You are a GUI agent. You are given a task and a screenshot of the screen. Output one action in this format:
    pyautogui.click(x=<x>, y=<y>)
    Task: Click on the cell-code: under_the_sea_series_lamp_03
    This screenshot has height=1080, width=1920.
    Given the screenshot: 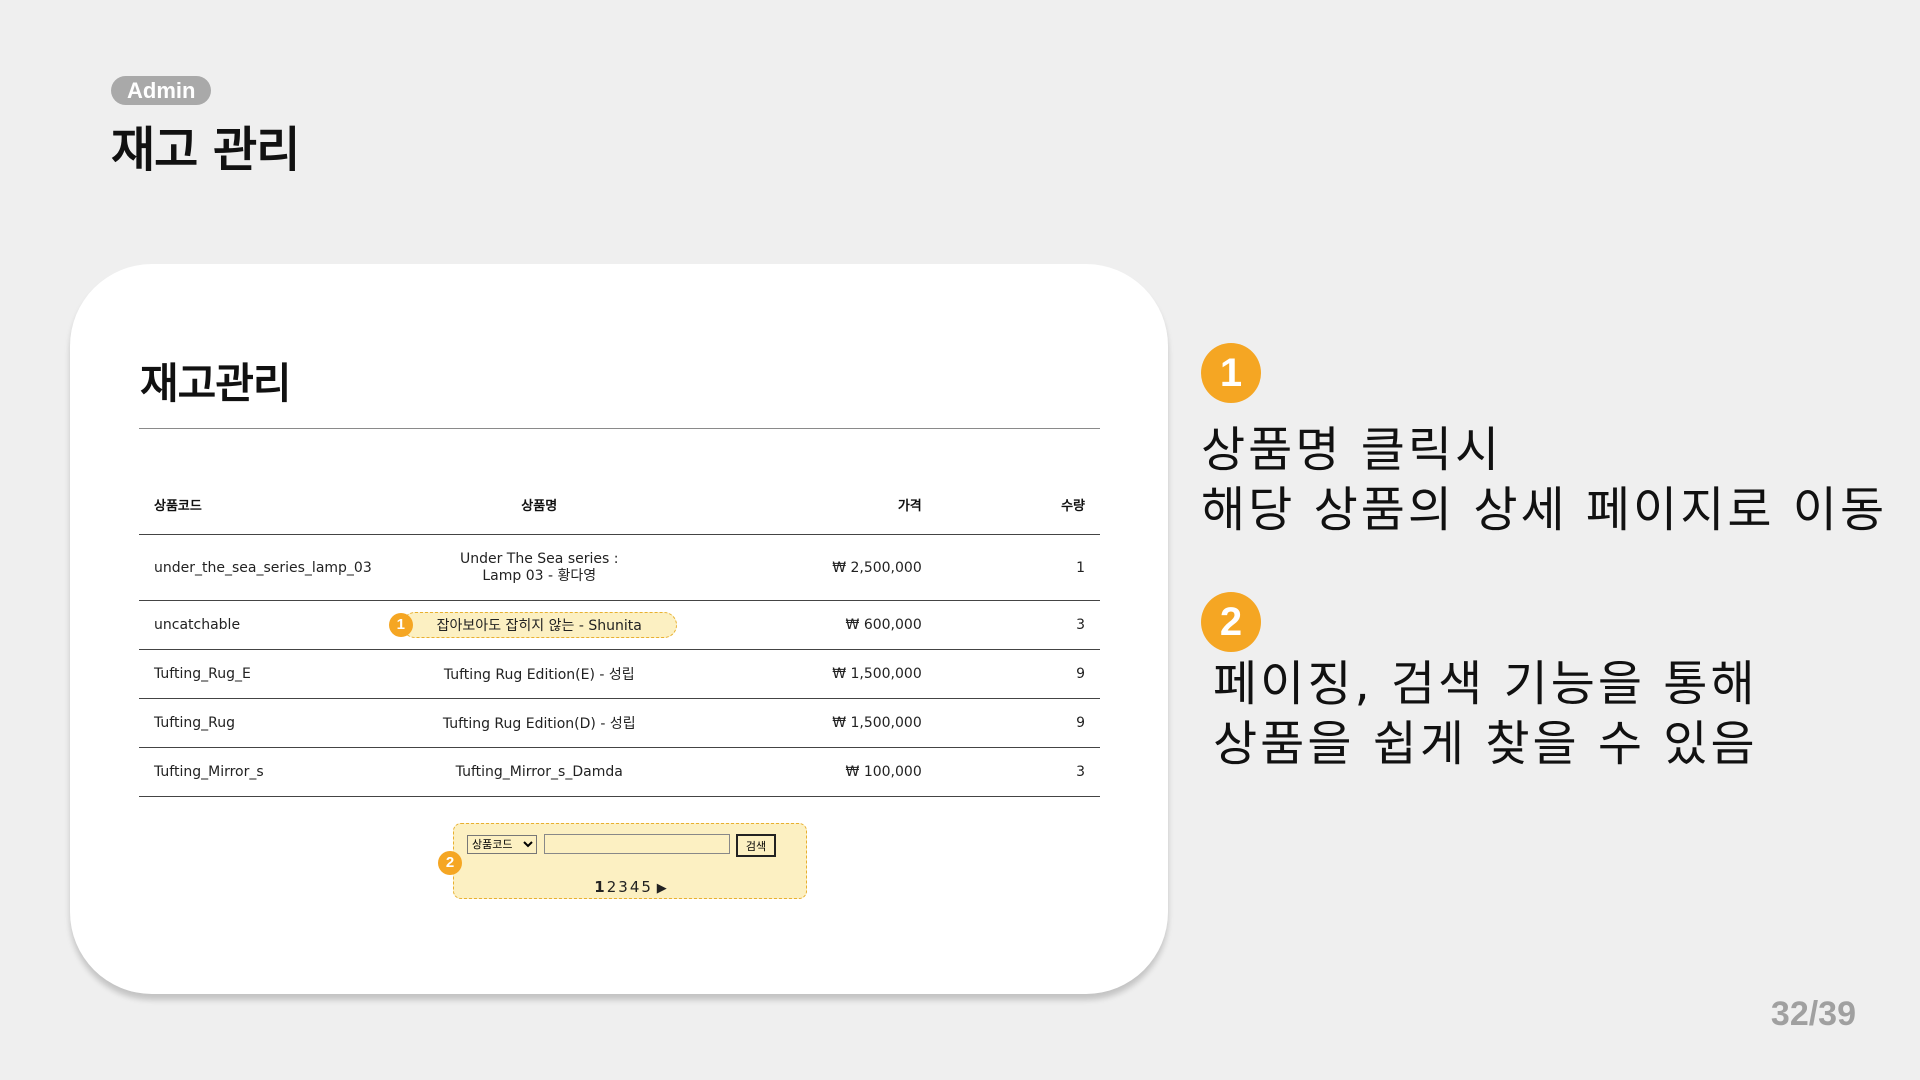 What is the action you would take?
    pyautogui.click(x=263, y=567)
    